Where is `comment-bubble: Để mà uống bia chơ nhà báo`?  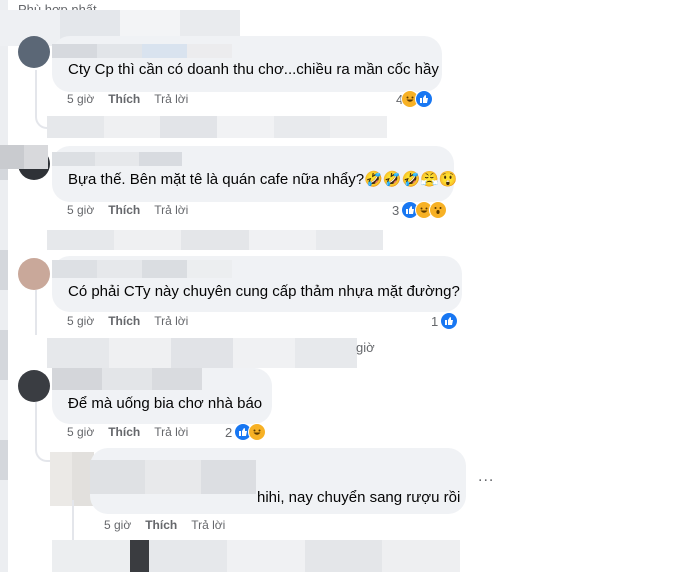
comment-bubble: Để mà uống bia chơ nhà báo is located at coordinates (162, 396).